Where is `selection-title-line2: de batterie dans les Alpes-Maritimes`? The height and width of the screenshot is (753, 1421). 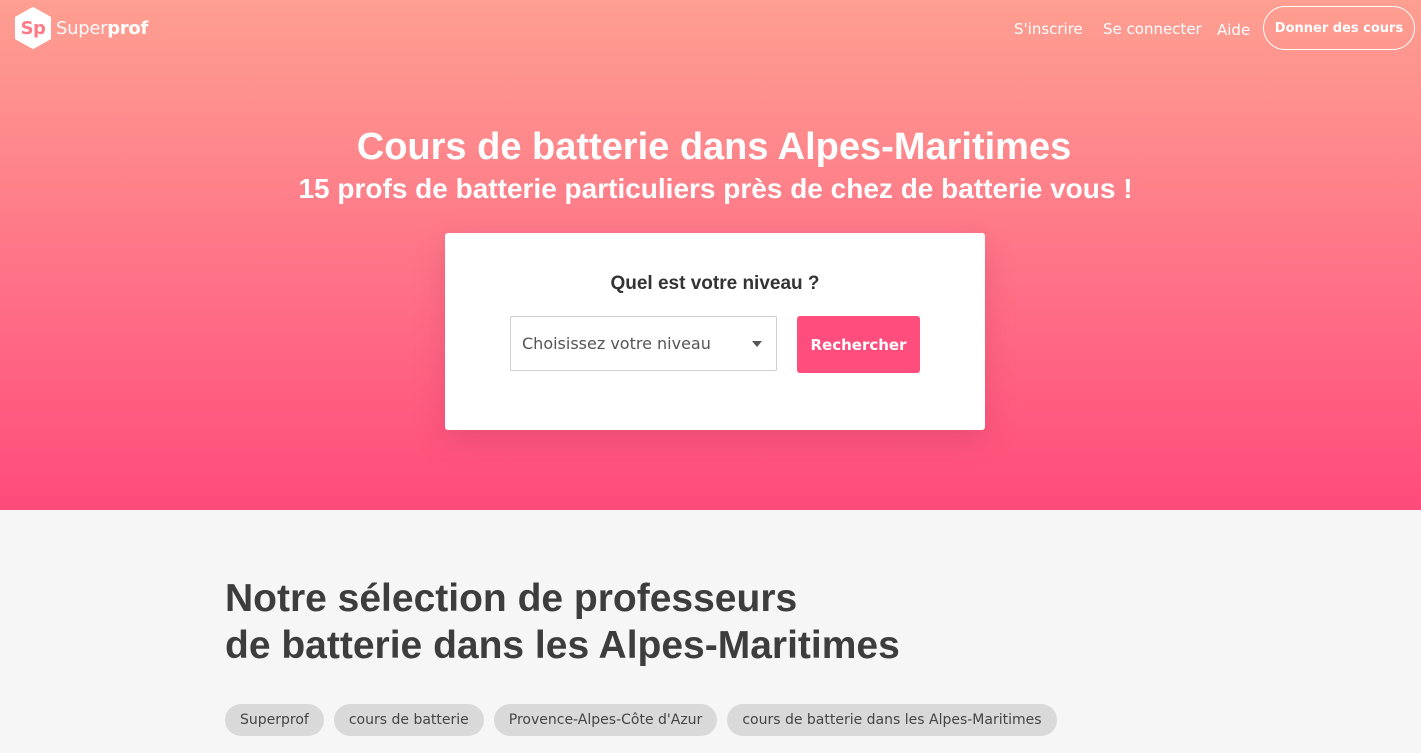 selection-title-line2: de batterie dans les Alpes-Maritimes is located at coordinates (562, 645).